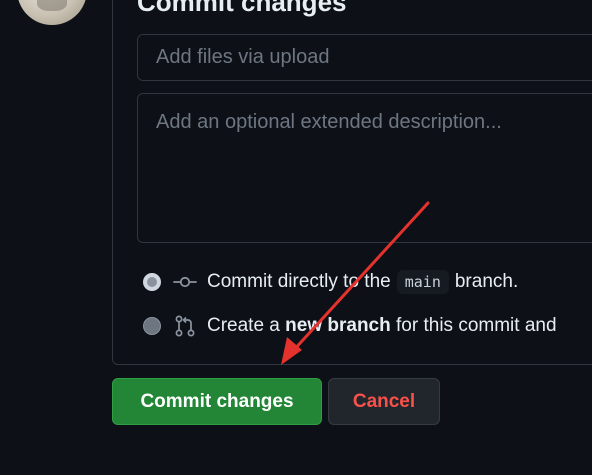 This screenshot has height=475, width=592. What do you see at coordinates (185, 326) in the screenshot?
I see `git-pull-request-icon` at bounding box center [185, 326].